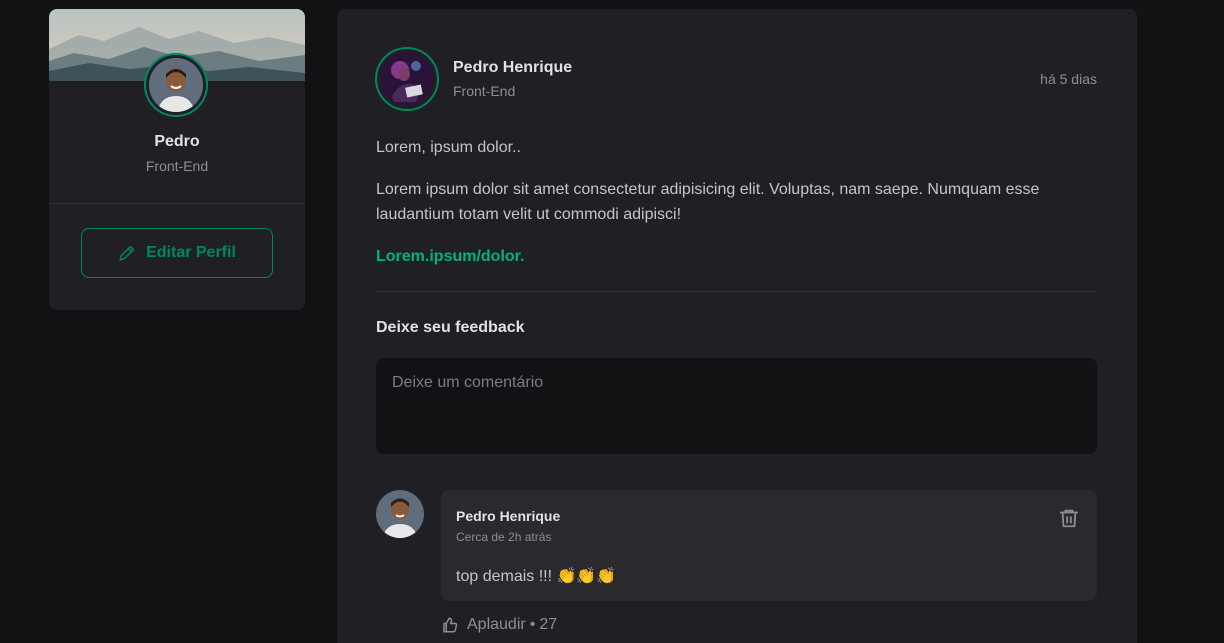 The image size is (1224, 643). Describe the element at coordinates (504, 537) in the screenshot. I see `comment-timestamp: Cerca de 2h atrás` at that location.